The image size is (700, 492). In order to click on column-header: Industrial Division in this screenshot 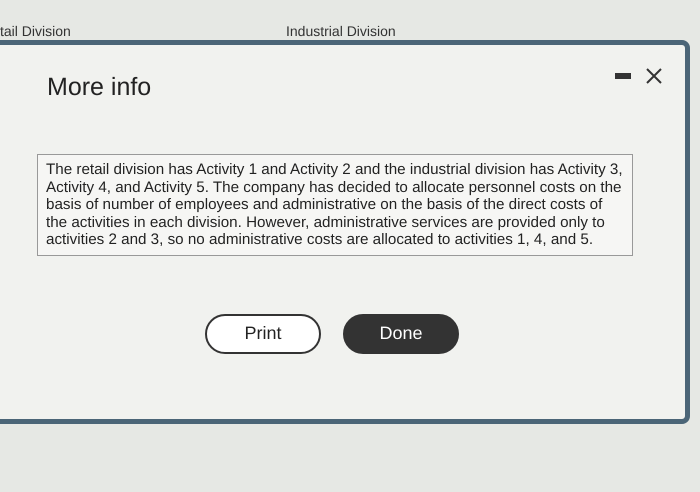, I will do `click(341, 31)`.